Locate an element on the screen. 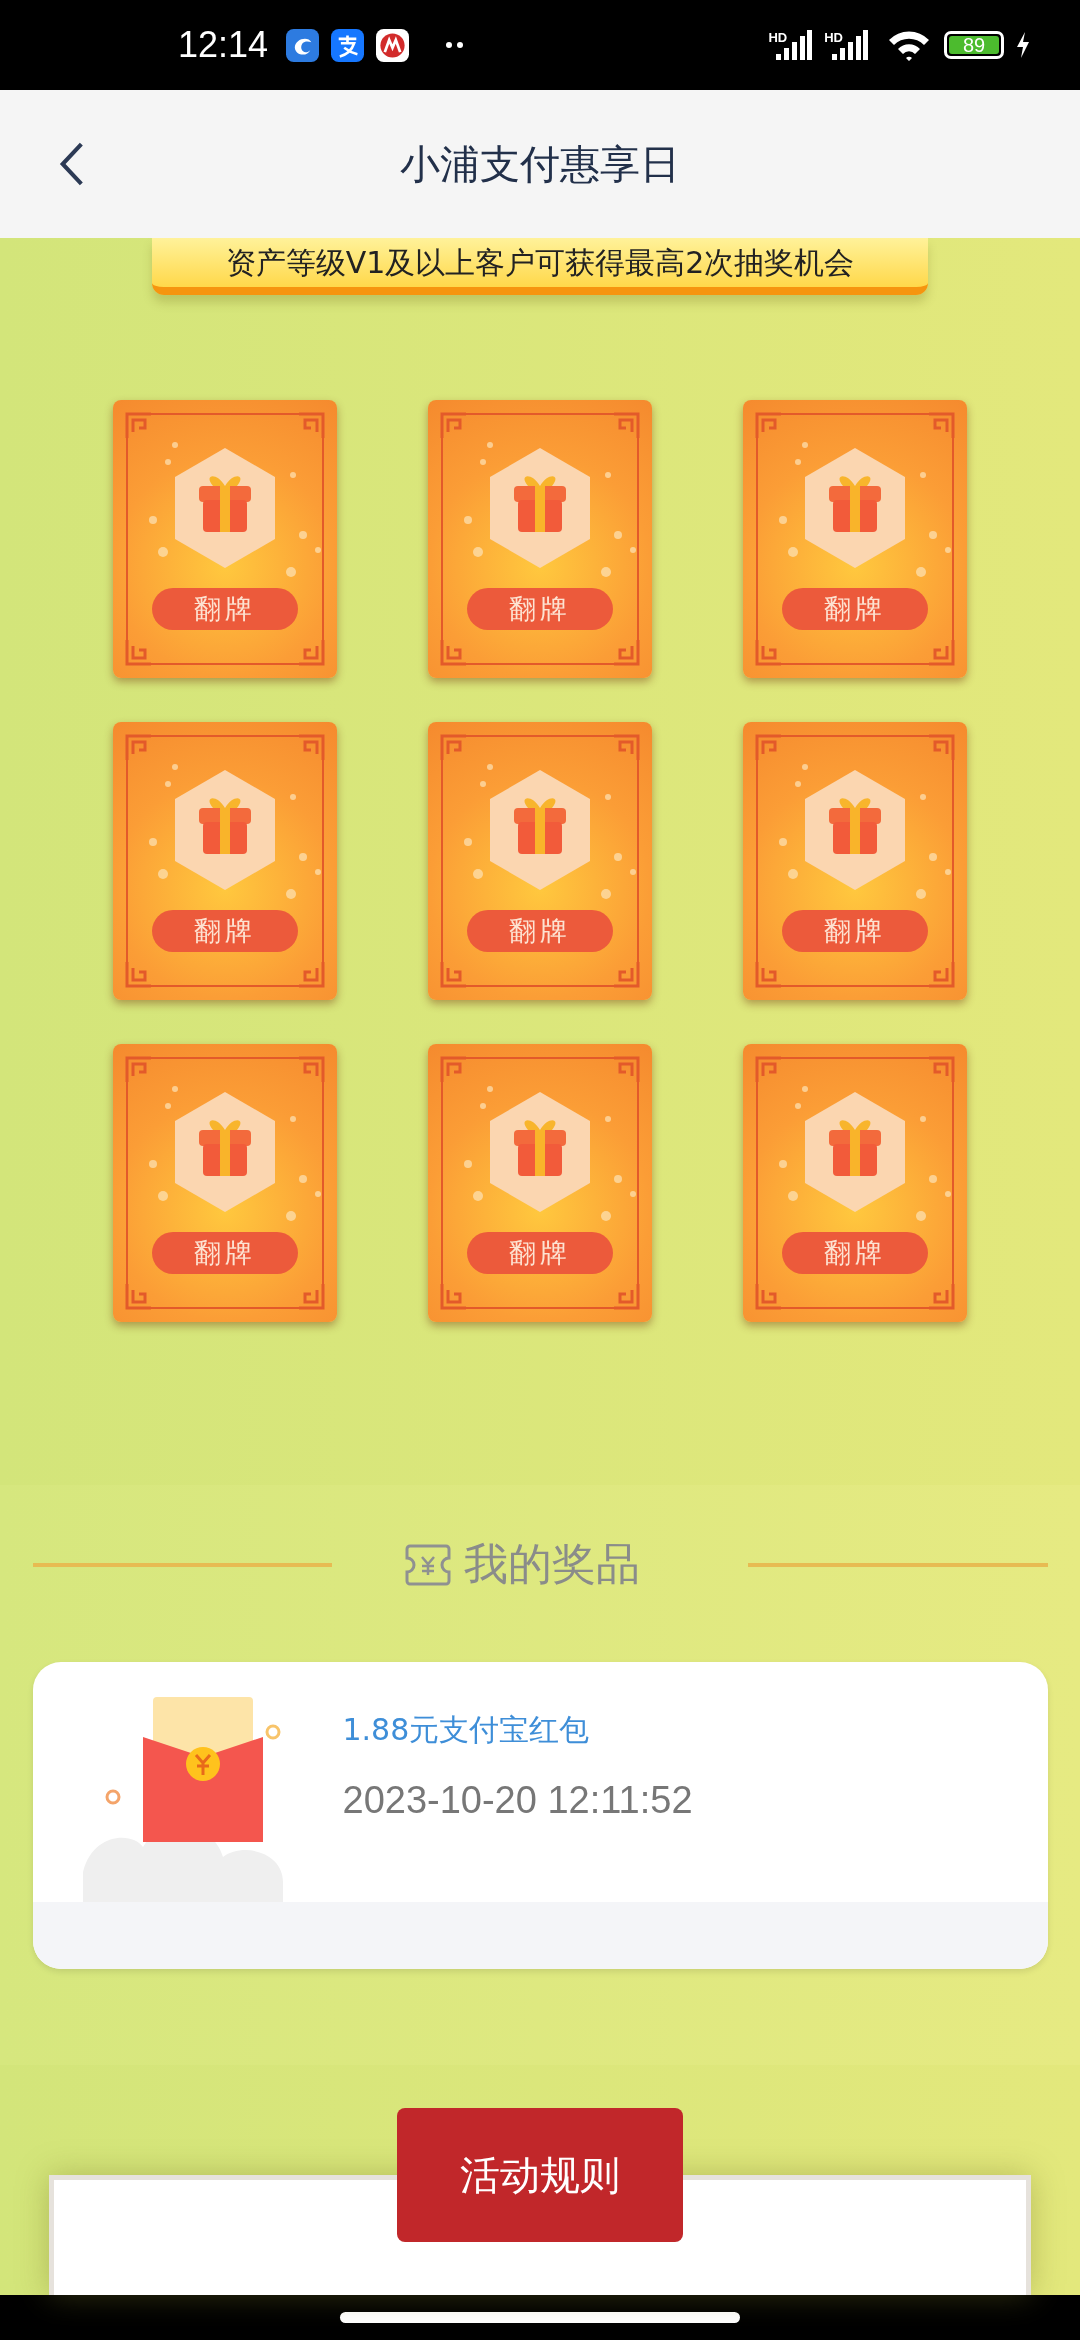 Image resolution: width=1080 pixels, height=2340 pixels. section-title: 我的奖品 is located at coordinates (552, 1564).